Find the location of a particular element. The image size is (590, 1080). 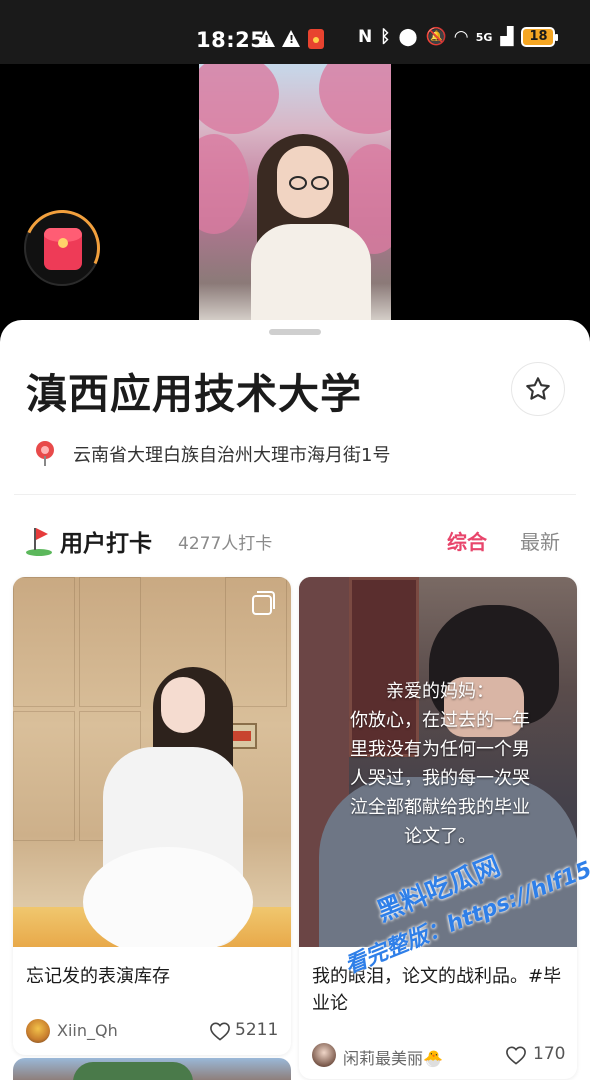

checkin-count: 4277人打卡 is located at coordinates (225, 544).